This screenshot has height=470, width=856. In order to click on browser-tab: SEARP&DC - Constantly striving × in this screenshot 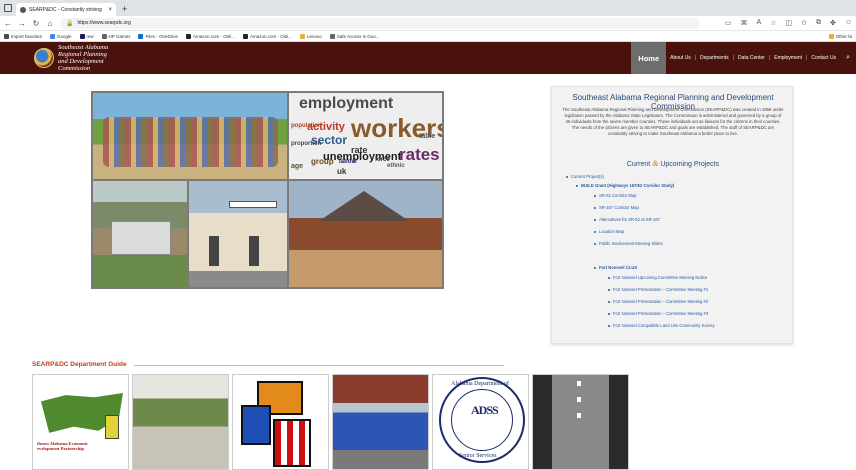, I will do `click(66, 9)`.